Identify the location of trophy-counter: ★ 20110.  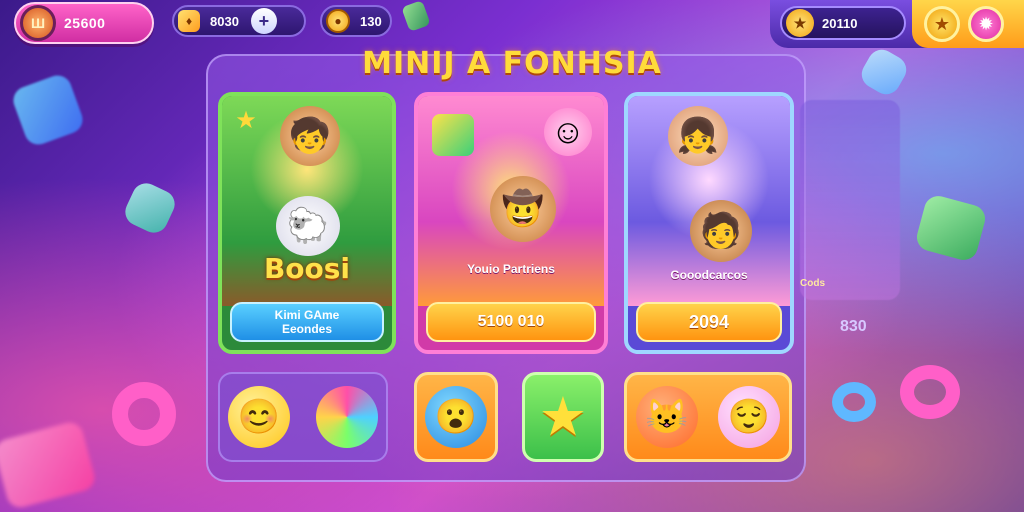
(843, 23).